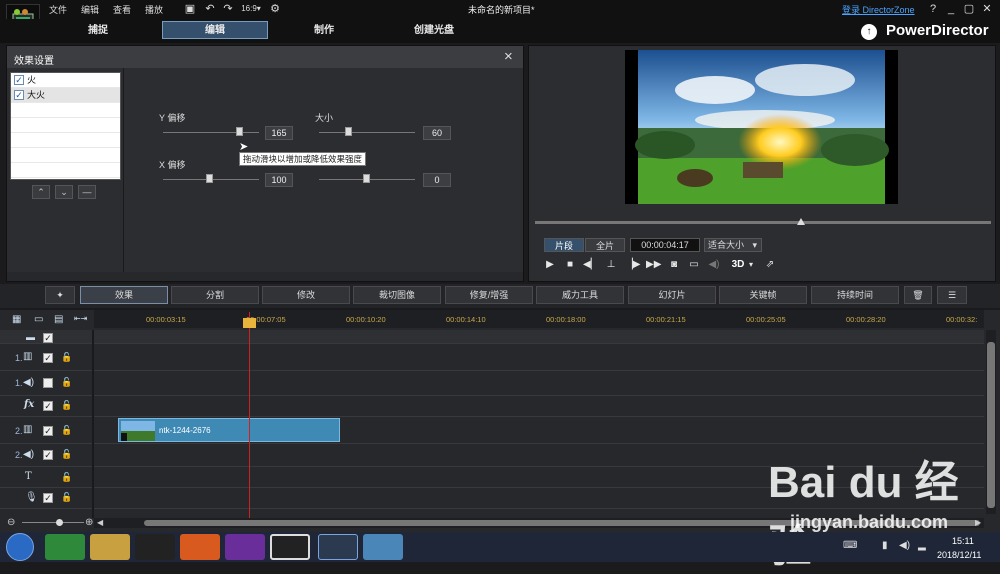 Image resolution: width=1000 pixels, height=574 pixels. What do you see at coordinates (850, 545) in the screenshot?
I see `keyboard-icon: ⌨` at bounding box center [850, 545].